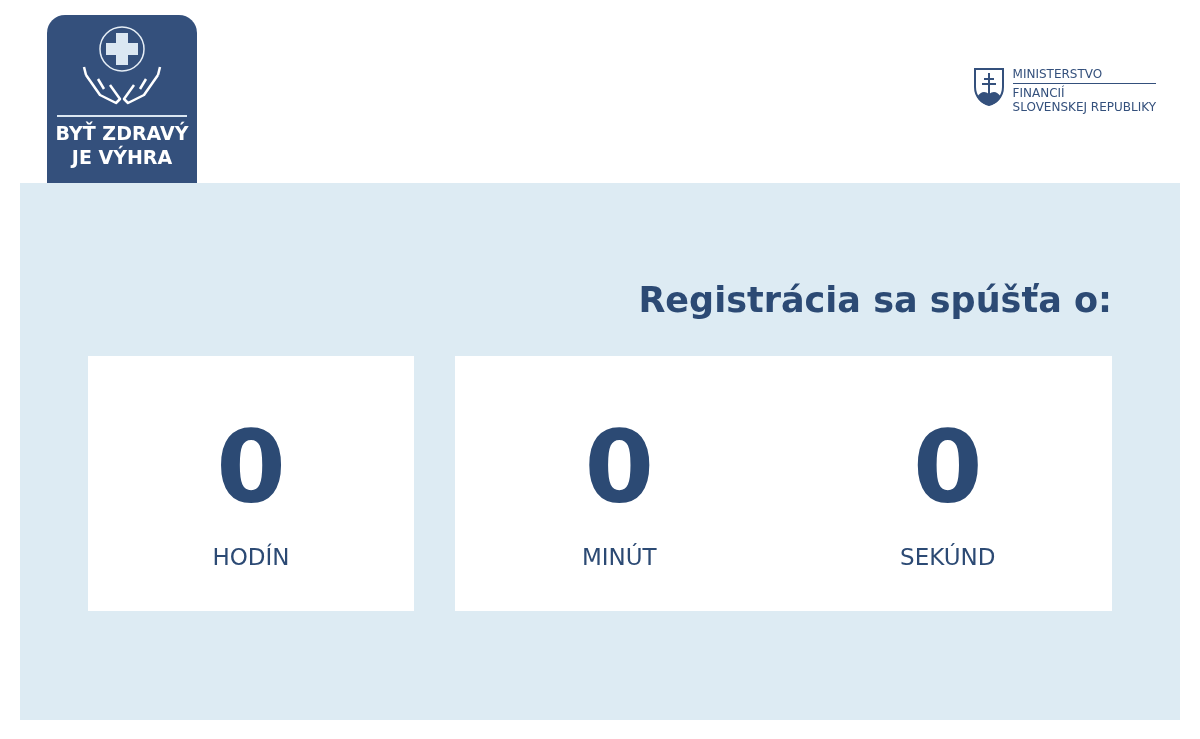 Image resolution: width=1200 pixels, height=739 pixels. I want to click on logo-text: JE VÝHRA, so click(122, 157).